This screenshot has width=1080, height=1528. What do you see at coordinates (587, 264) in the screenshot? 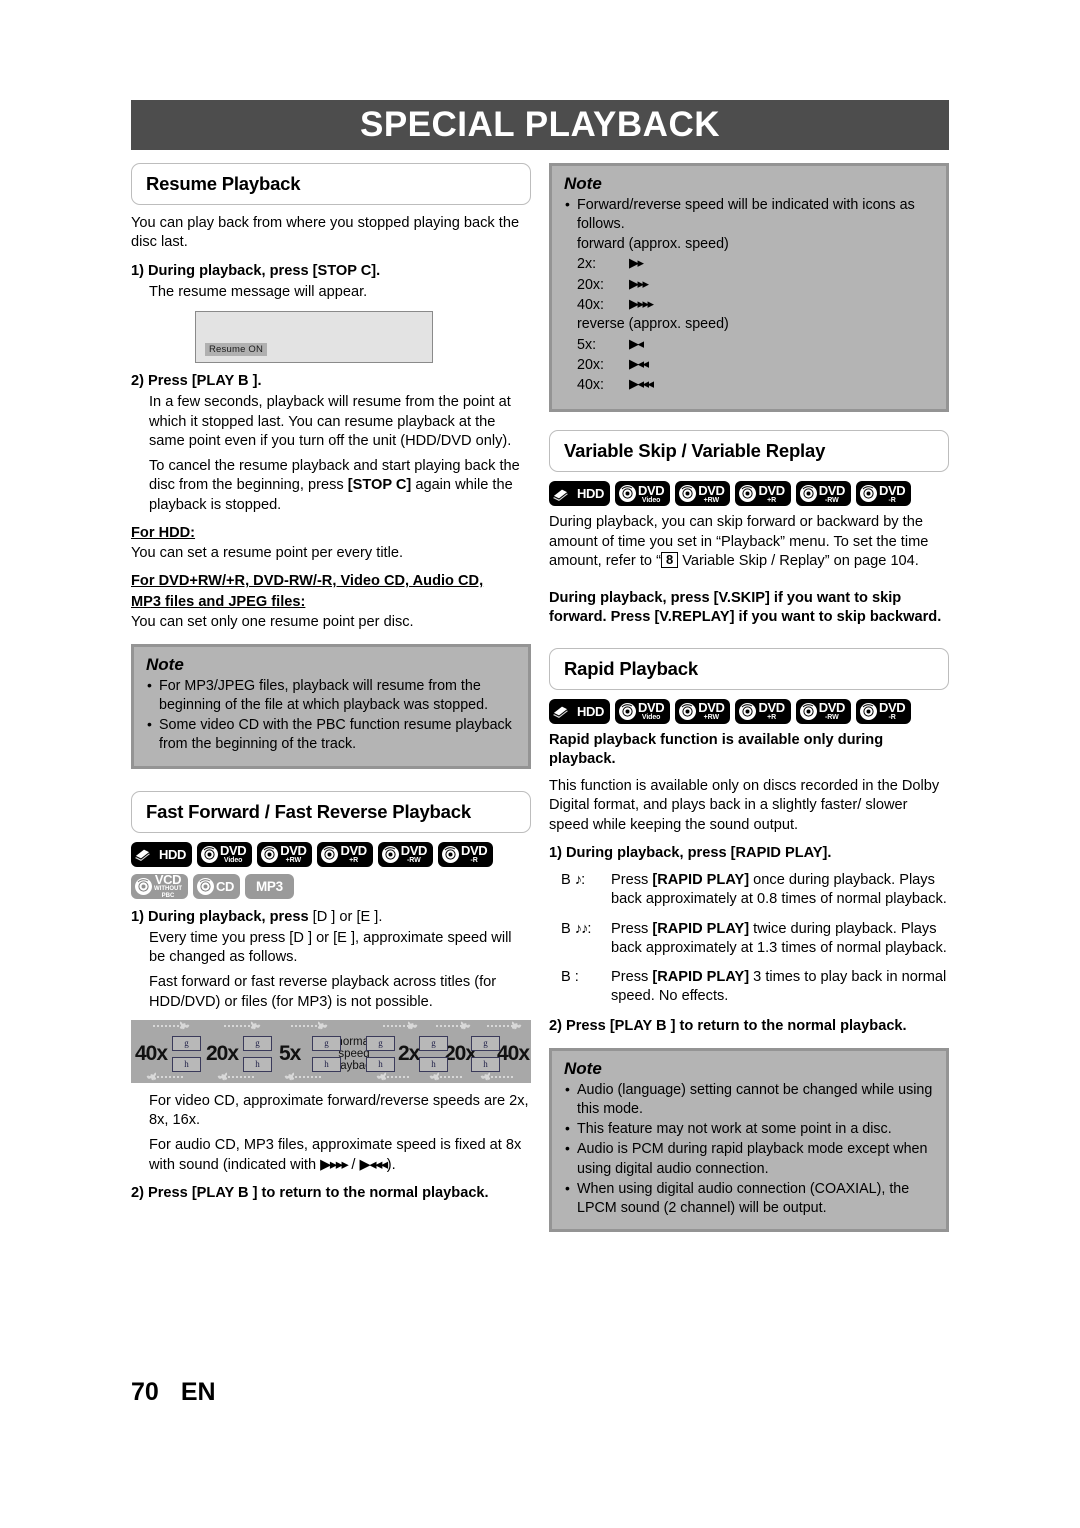
I see `speed-label: 2x:` at bounding box center [587, 264].